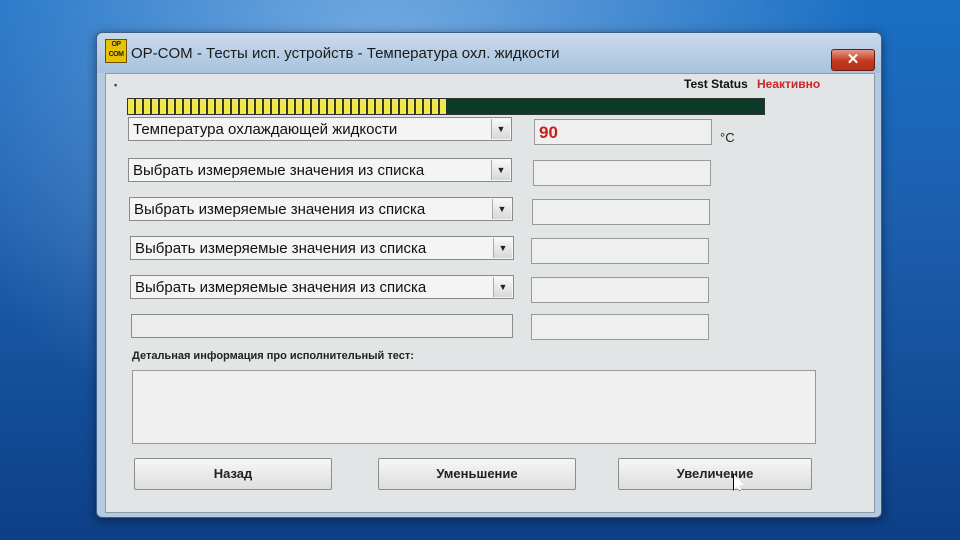 The width and height of the screenshot is (960, 540). Describe the element at coordinates (789, 84) in the screenshot. I see `test-status-value: Неактивно` at that location.